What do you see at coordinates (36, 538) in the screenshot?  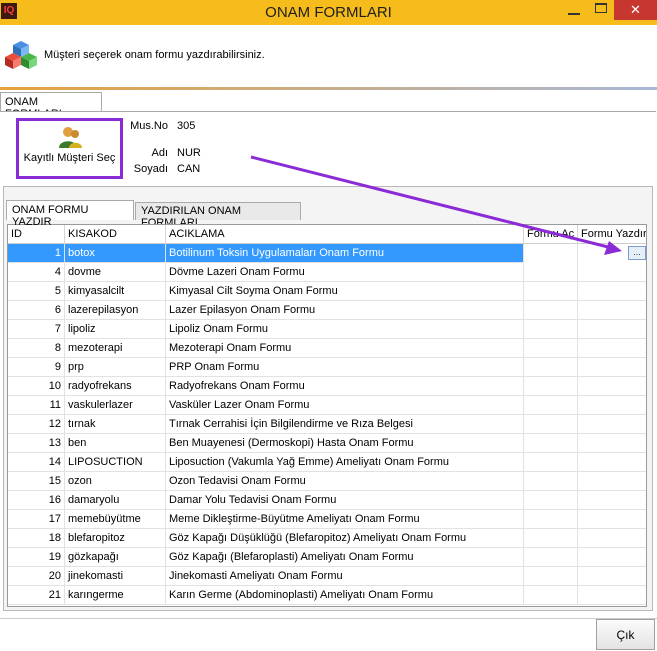 I see `cell-id: 18` at bounding box center [36, 538].